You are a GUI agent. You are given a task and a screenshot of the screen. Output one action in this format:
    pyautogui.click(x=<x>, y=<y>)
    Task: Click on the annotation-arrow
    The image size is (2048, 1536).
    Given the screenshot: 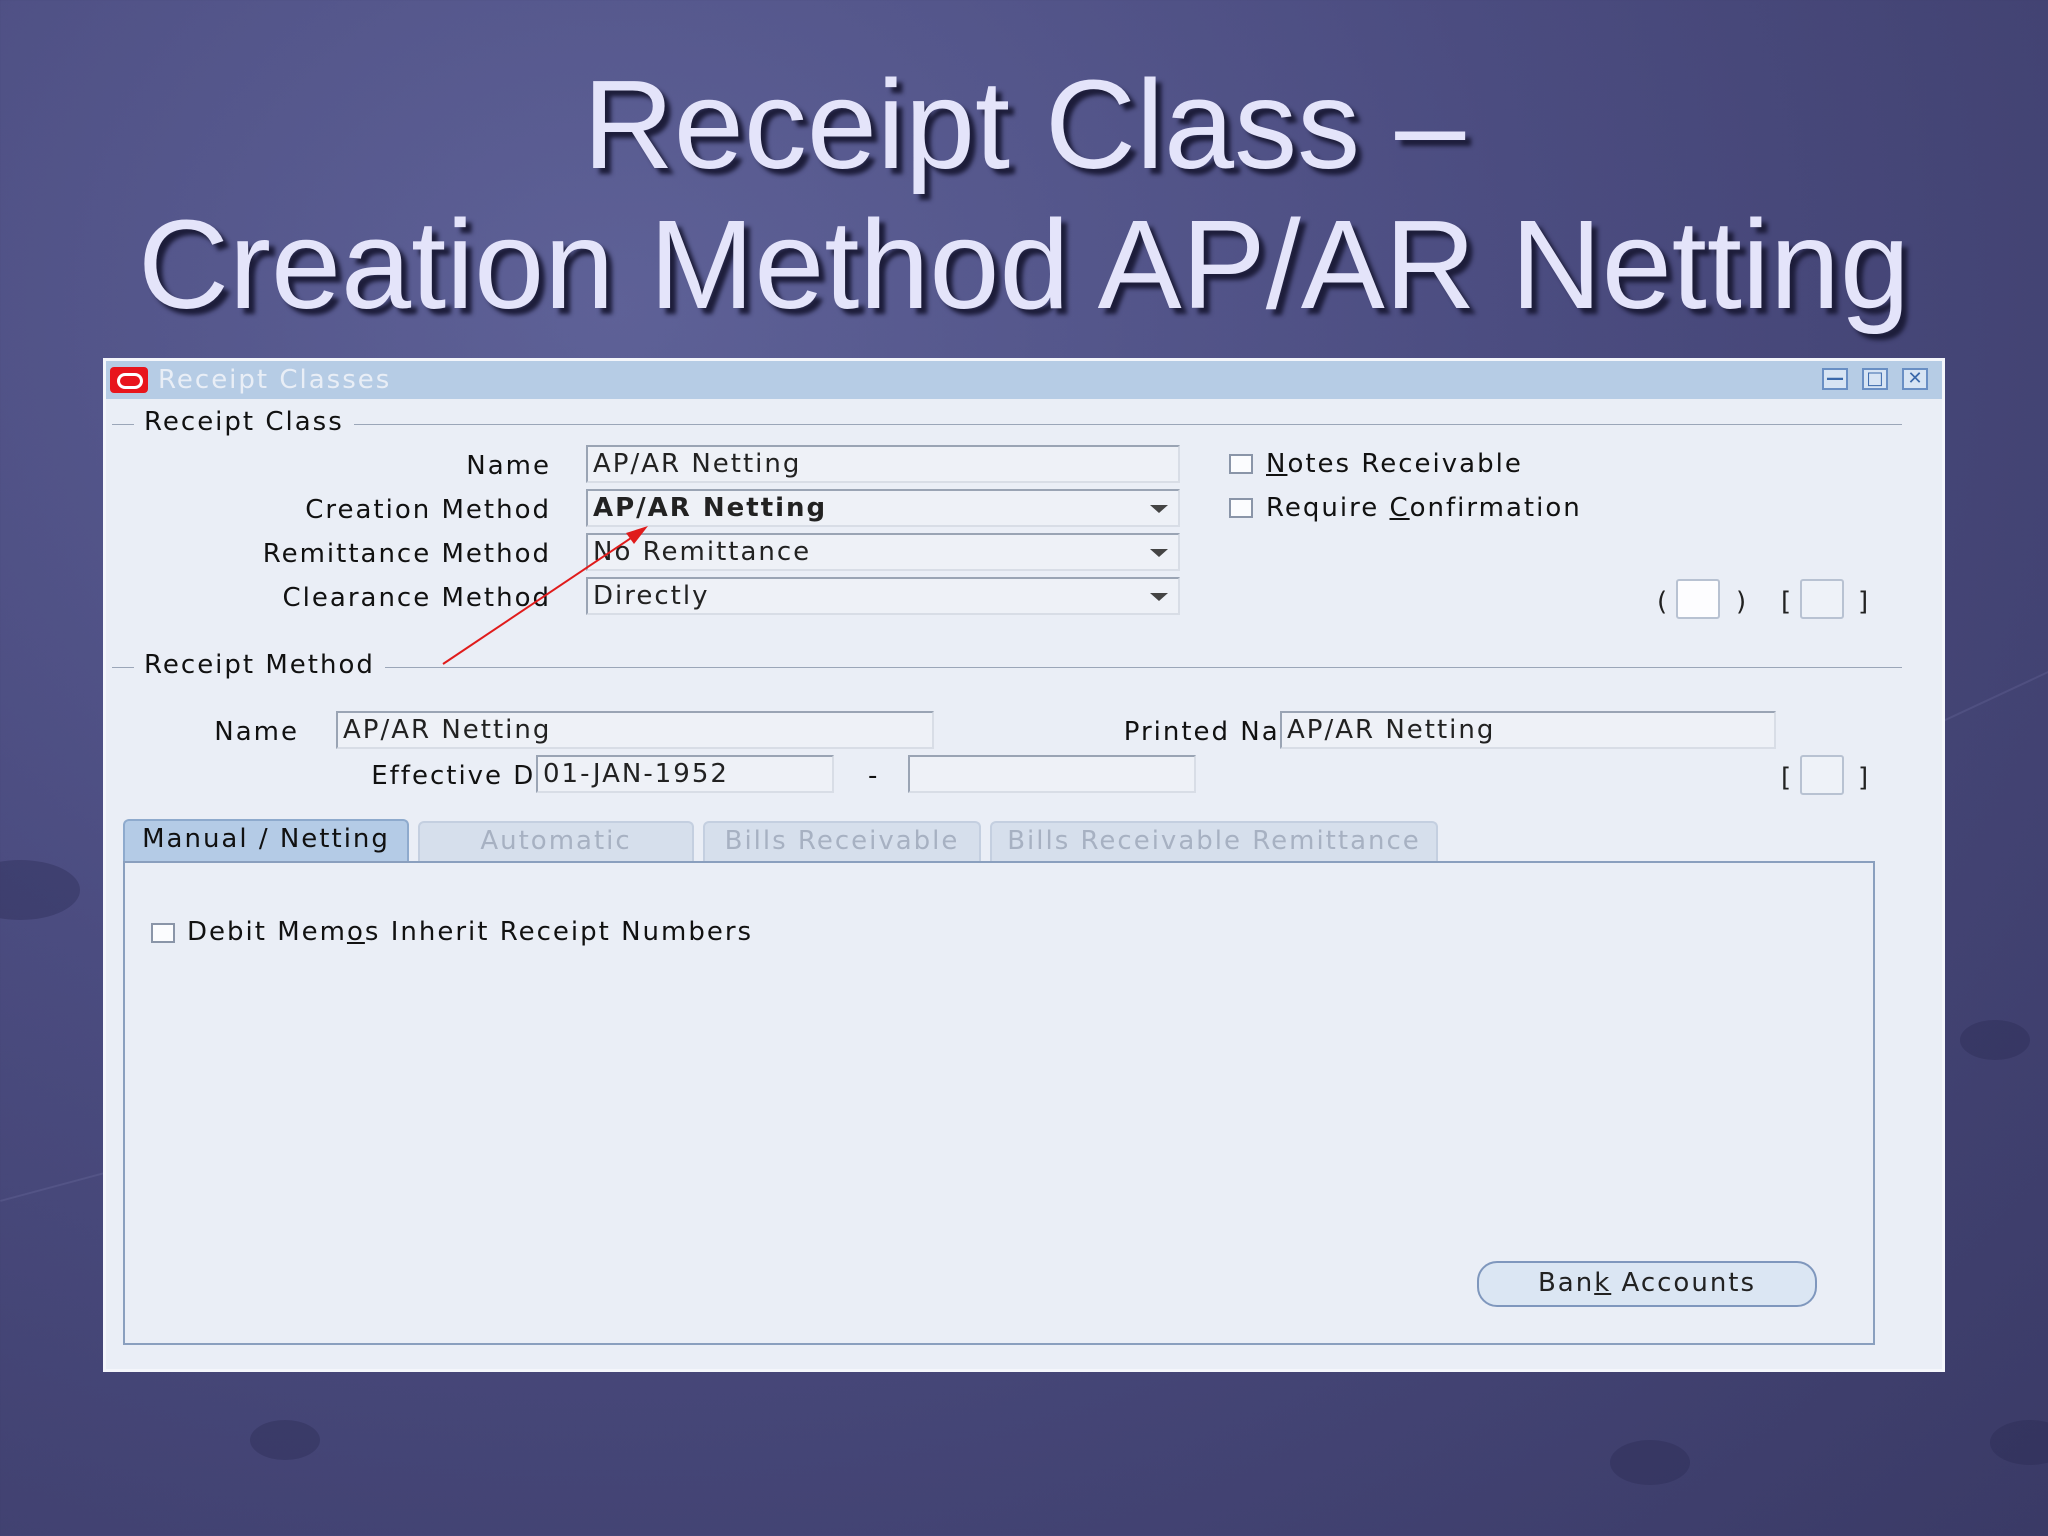 What is the action you would take?
    pyautogui.click(x=545, y=595)
    